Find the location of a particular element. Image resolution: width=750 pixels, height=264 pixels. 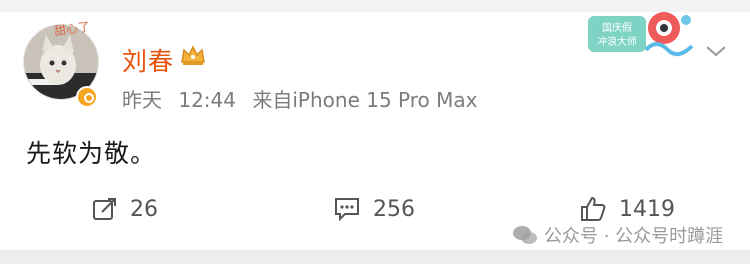

repost-icon is located at coordinates (104, 209).